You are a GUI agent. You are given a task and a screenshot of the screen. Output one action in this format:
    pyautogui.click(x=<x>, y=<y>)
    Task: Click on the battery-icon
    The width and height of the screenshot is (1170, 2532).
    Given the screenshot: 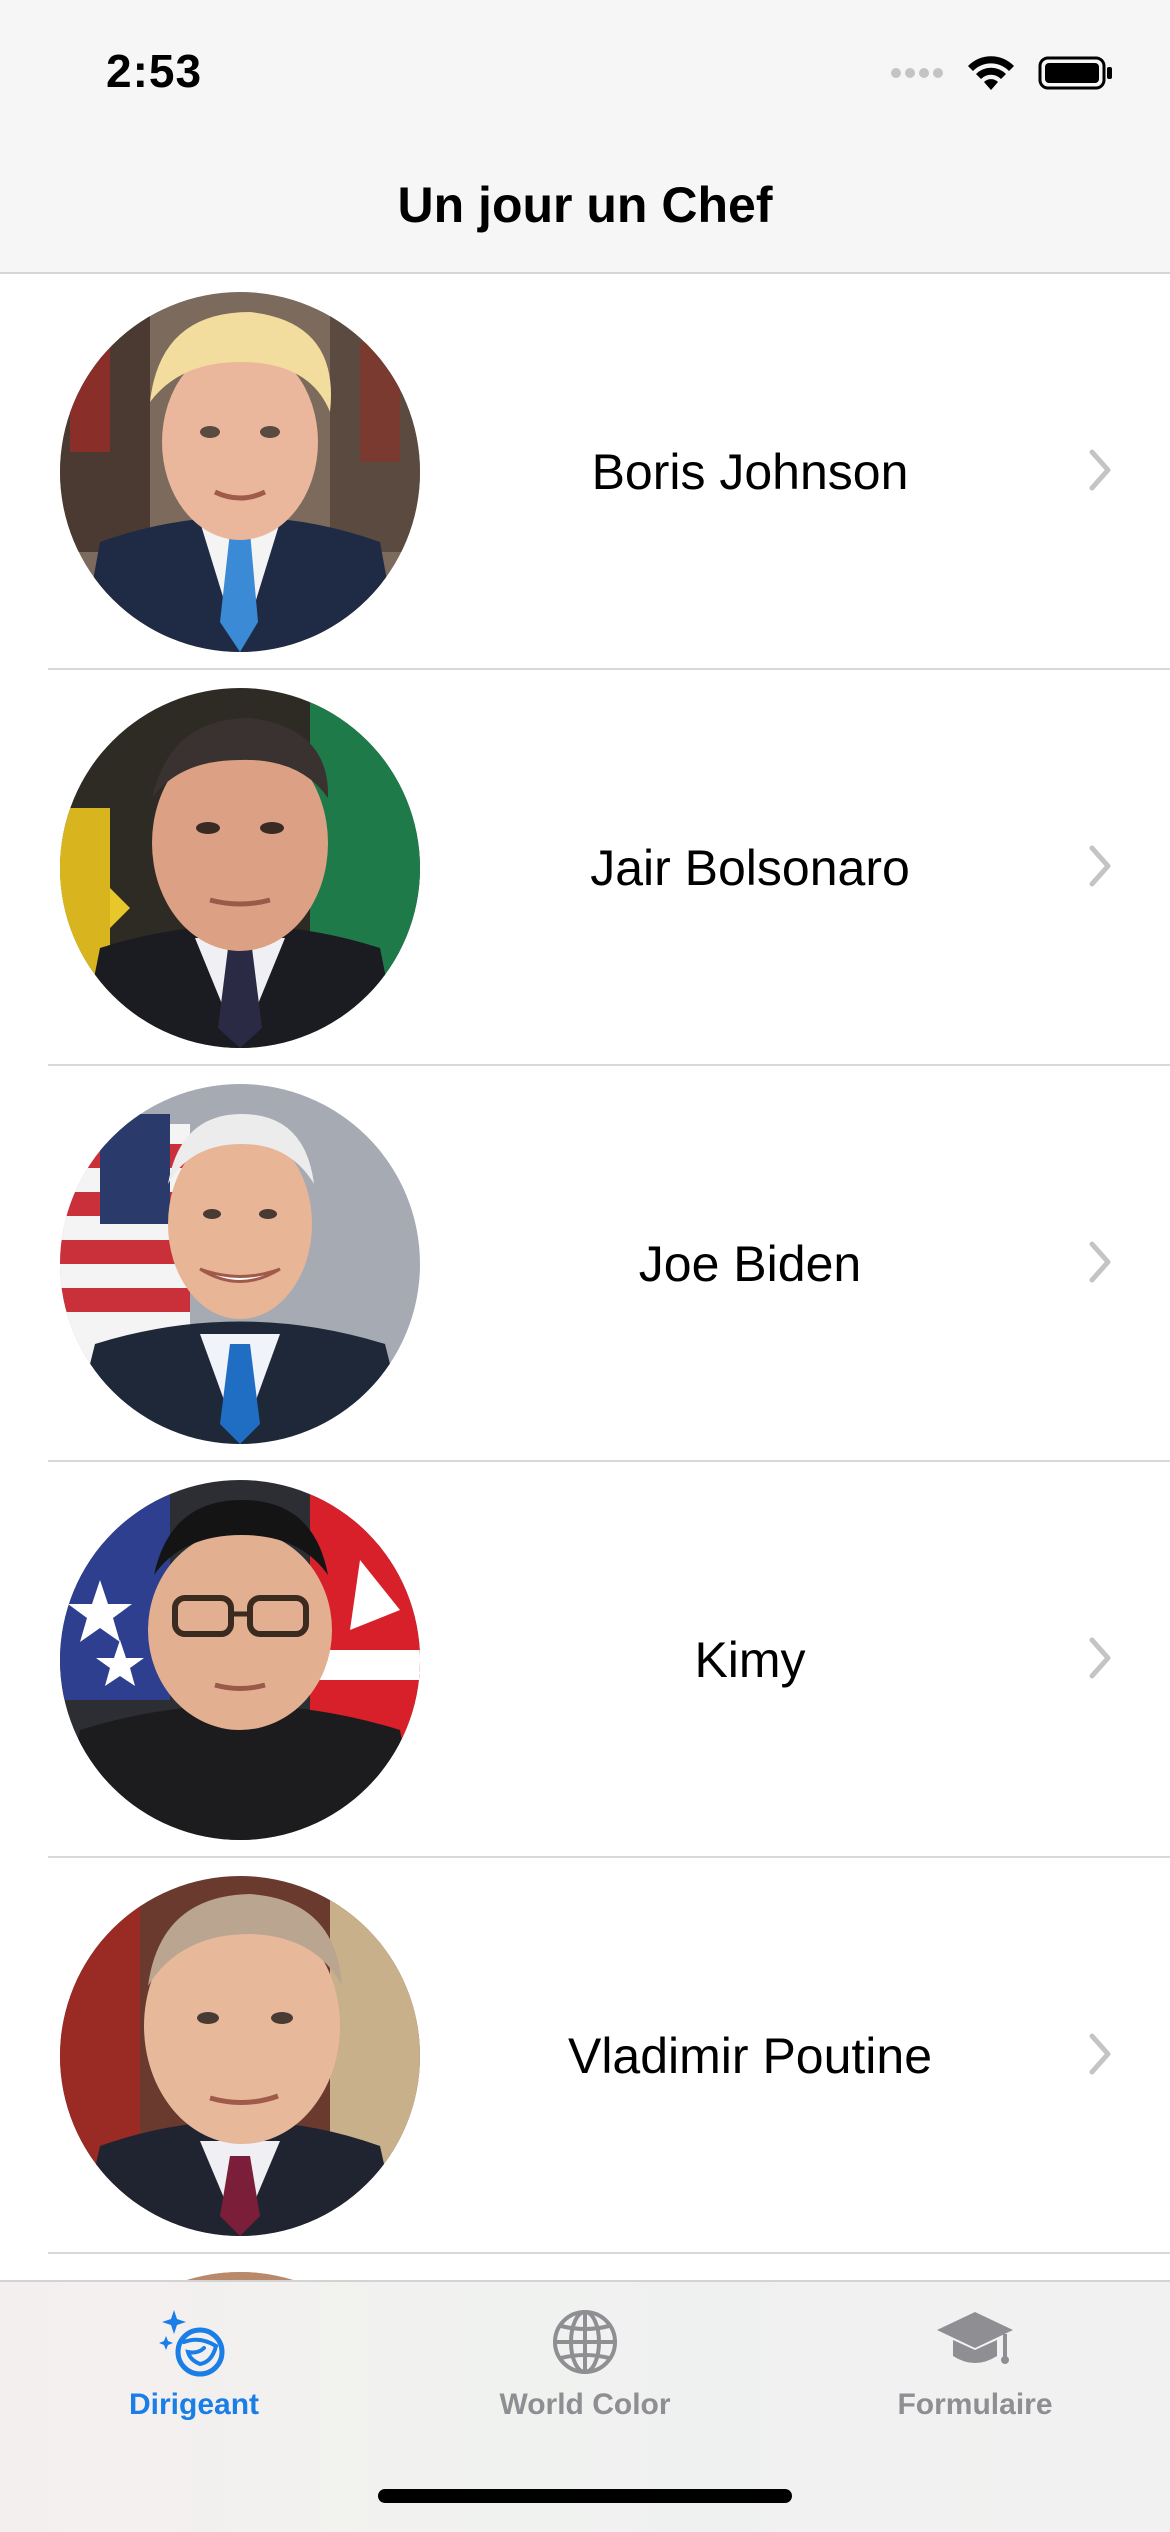 What is the action you would take?
    pyautogui.click(x=1075, y=73)
    